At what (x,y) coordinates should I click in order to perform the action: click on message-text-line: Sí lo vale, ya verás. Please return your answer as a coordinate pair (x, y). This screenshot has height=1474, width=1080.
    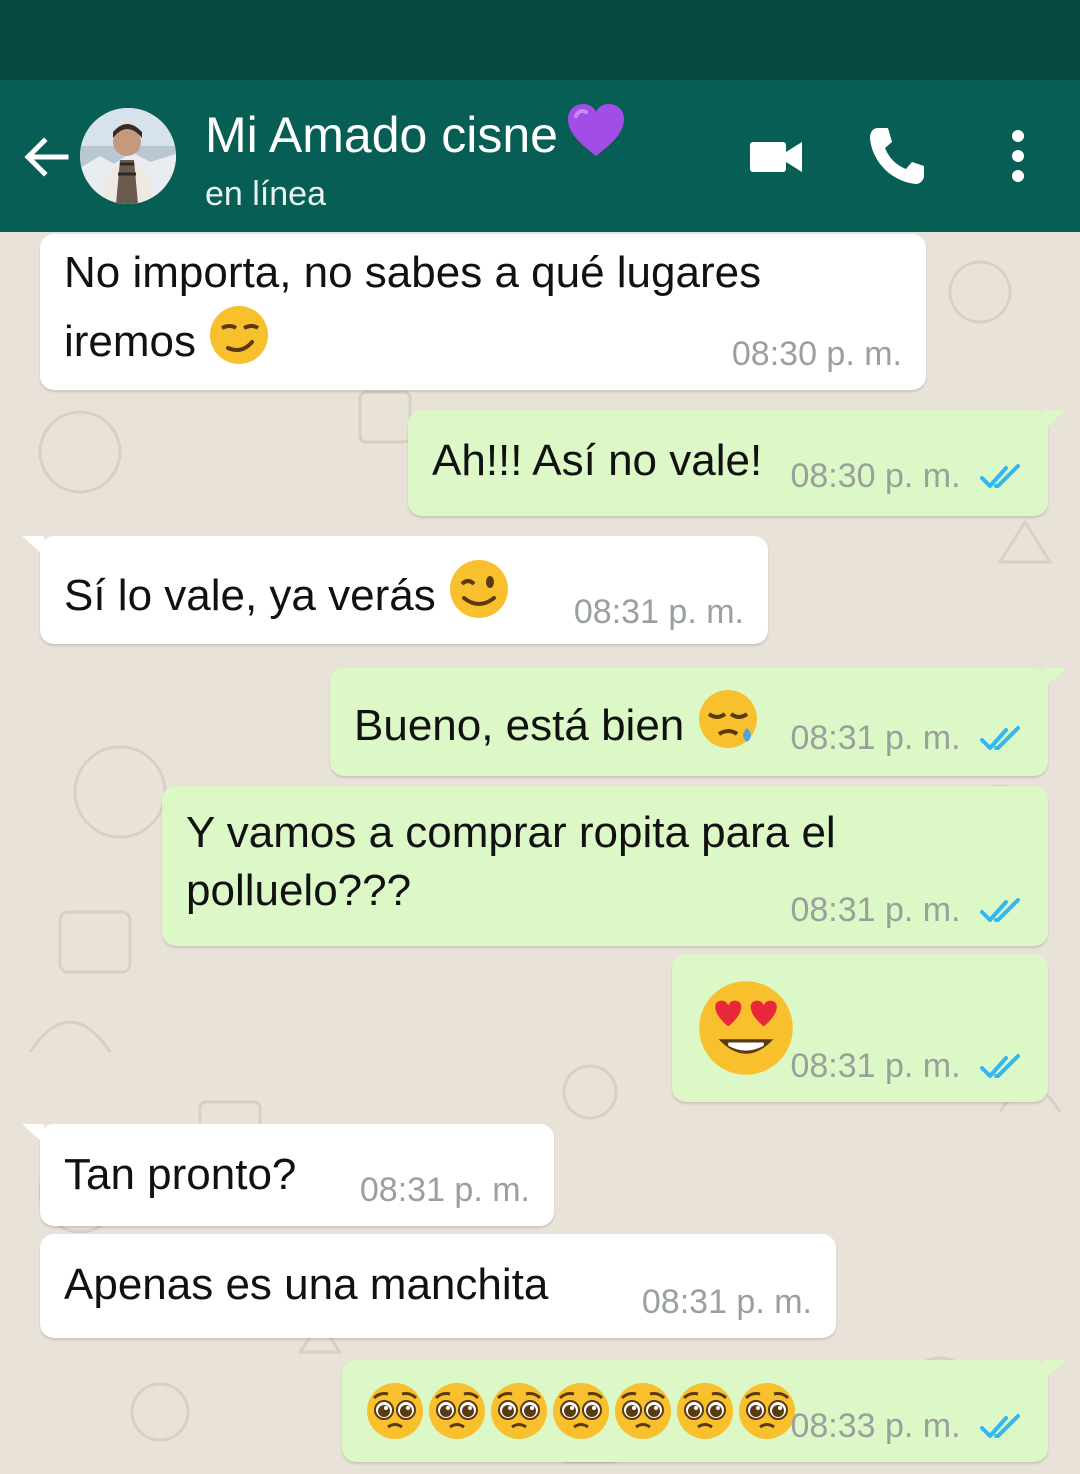
    Looking at the image, I should click on (287, 597).